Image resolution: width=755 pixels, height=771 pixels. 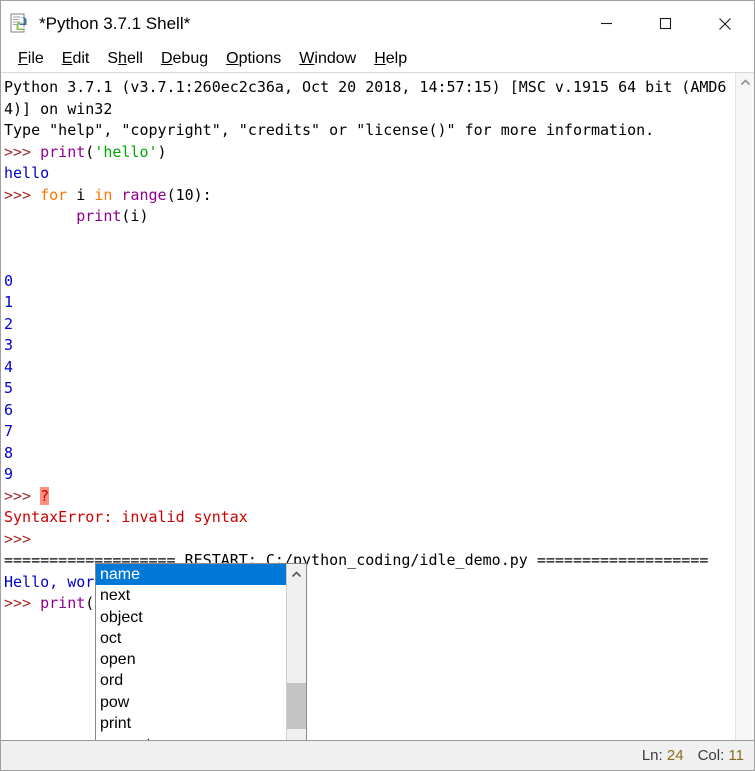 What do you see at coordinates (191, 617) in the screenshot?
I see `autocomplete-item-object: object` at bounding box center [191, 617].